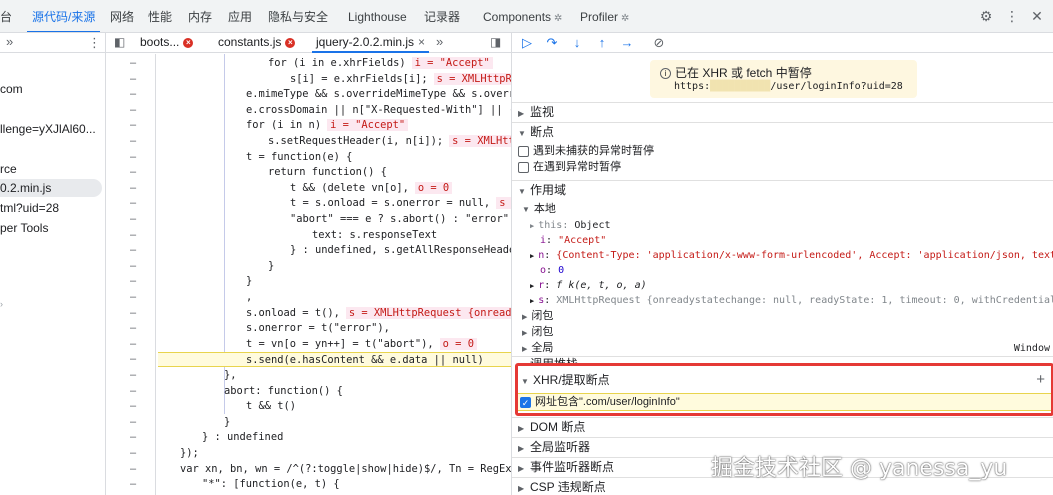 Image resolution: width=1053 pixels, height=495 pixels. Describe the element at coordinates (293, 313) in the screenshot. I see `code-text: s.onload = t(),` at that location.